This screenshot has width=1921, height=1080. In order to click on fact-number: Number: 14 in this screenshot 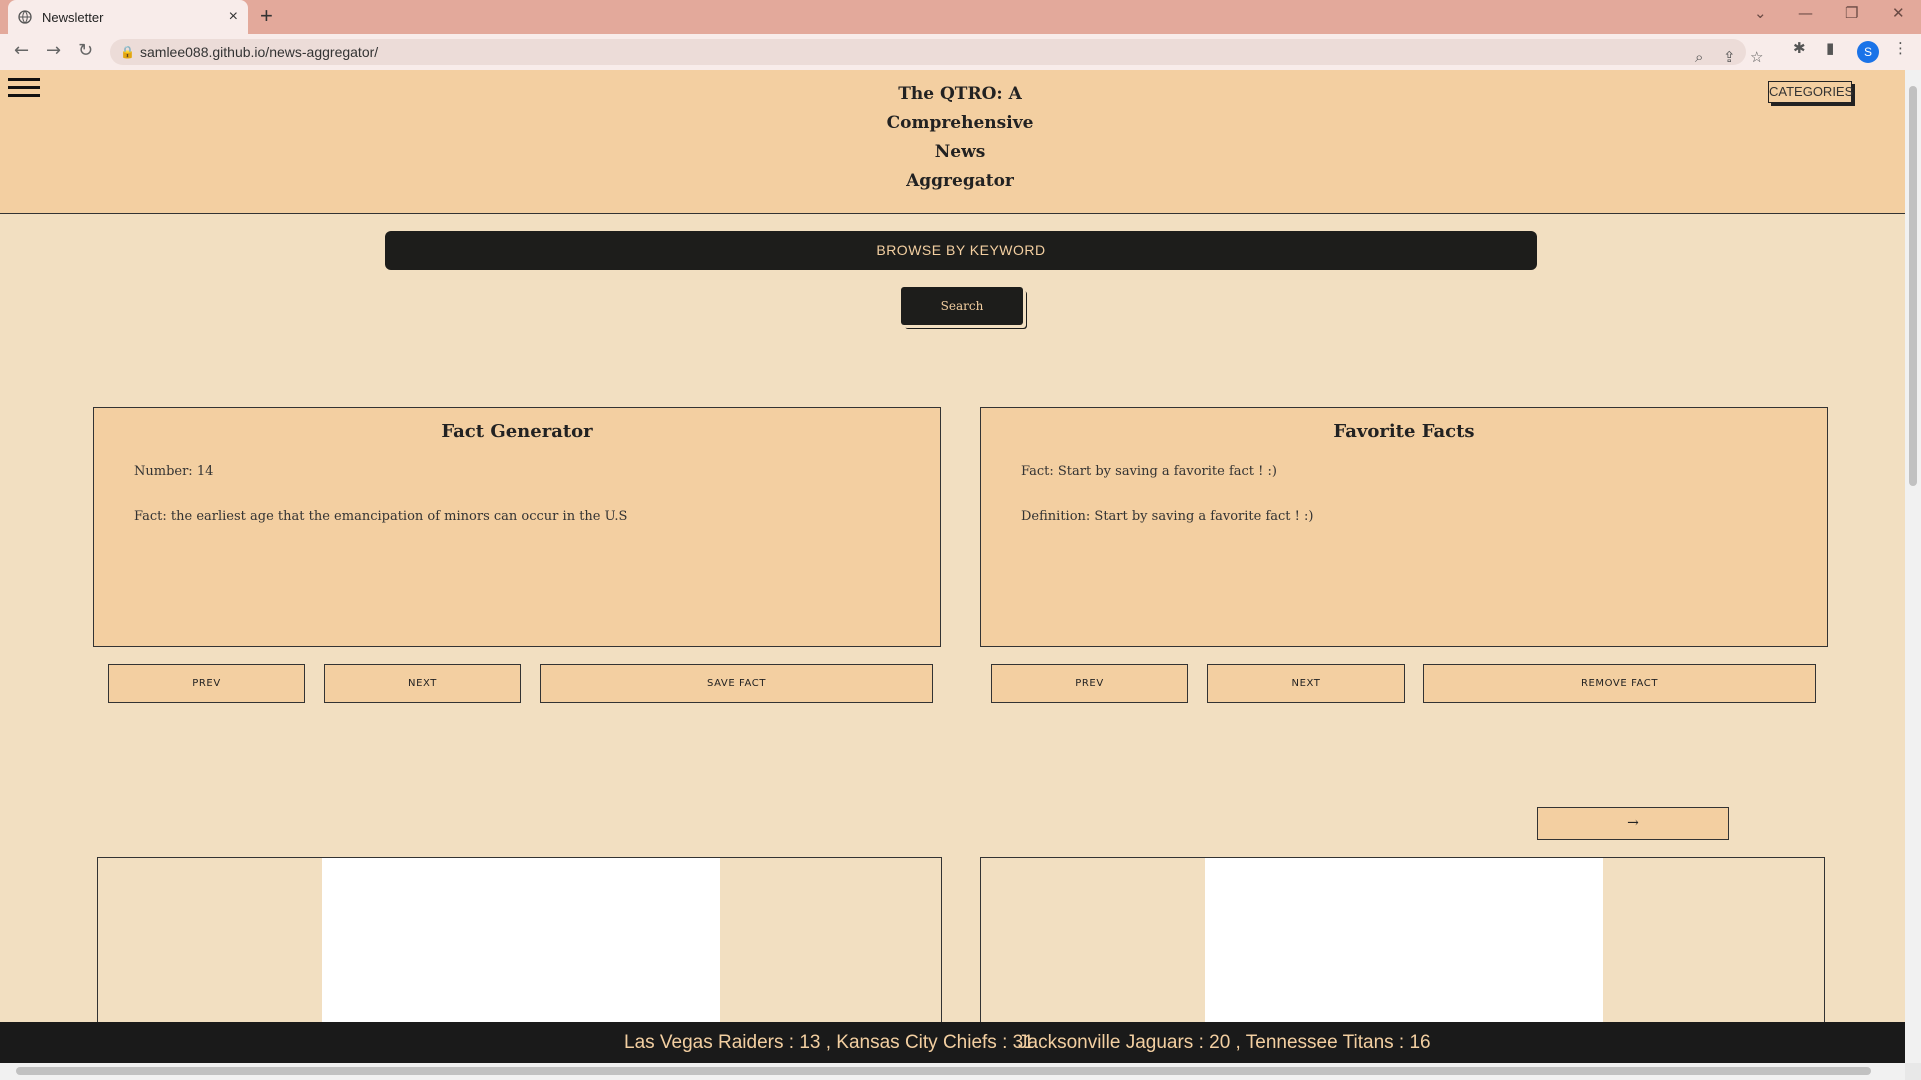, I will do `click(174, 471)`.